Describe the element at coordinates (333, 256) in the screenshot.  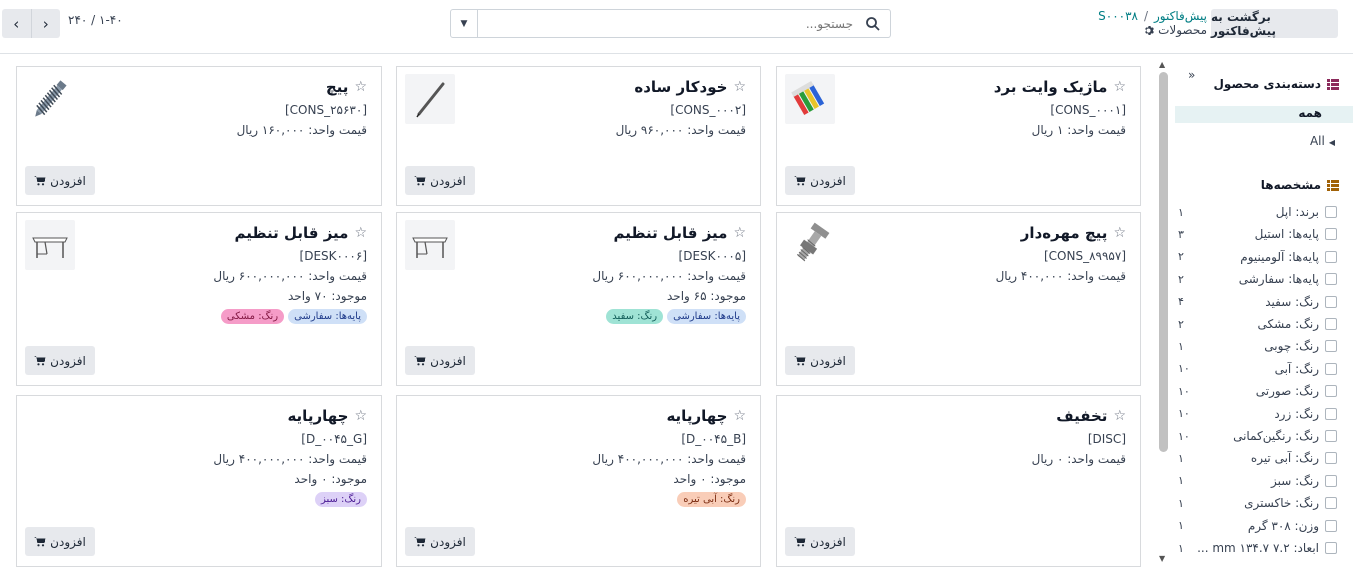
I see `product-code: [DESK۰۰۰۶]` at that location.